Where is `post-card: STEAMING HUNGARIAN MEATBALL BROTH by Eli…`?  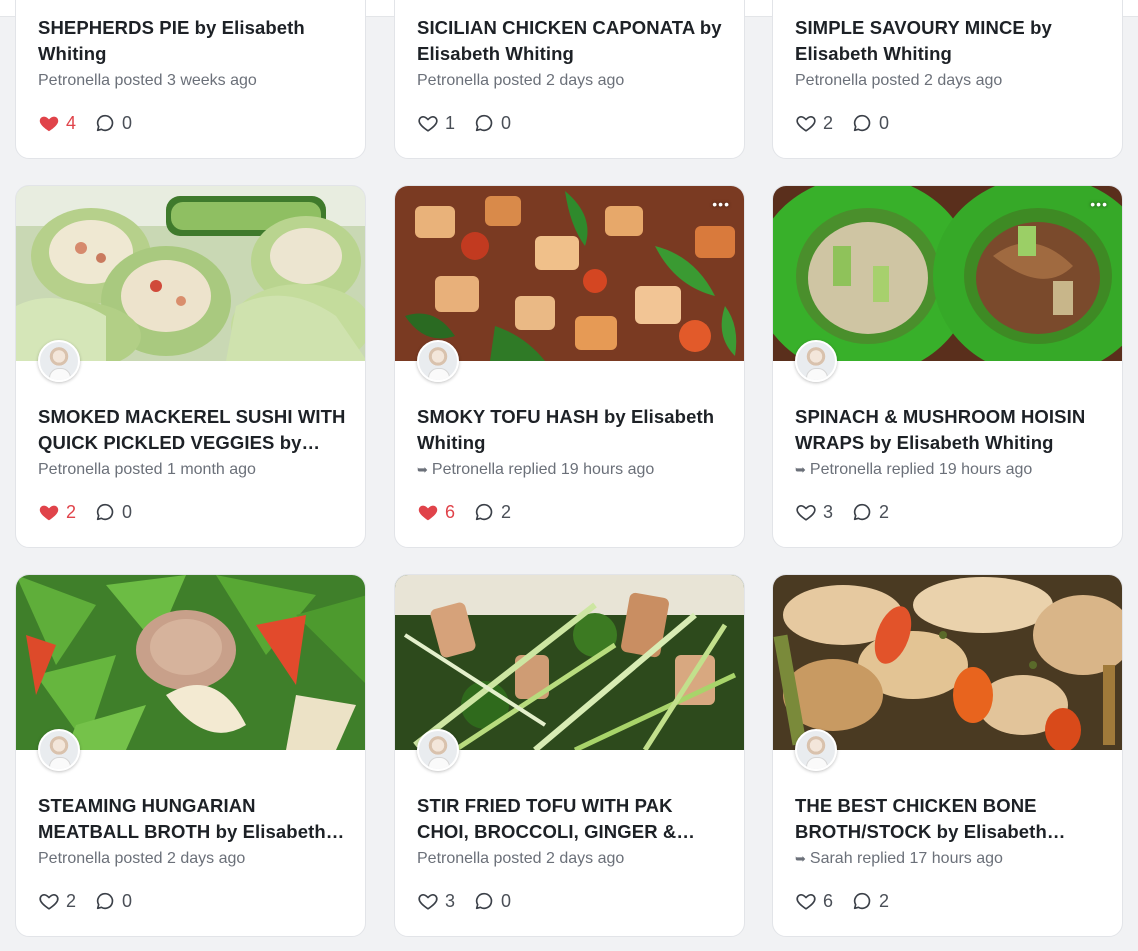 post-card: STEAMING HUNGARIAN MEATBALL BROTH by Eli… is located at coordinates (190, 755).